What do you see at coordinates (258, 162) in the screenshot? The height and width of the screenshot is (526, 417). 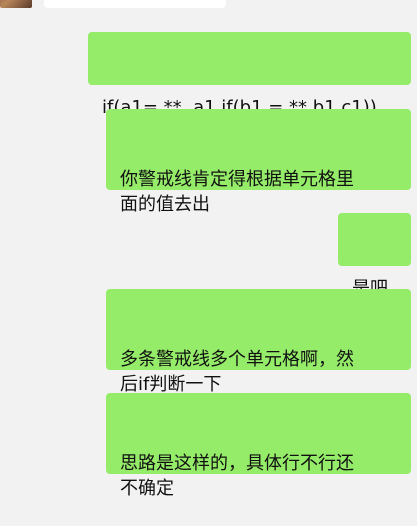 I see `outgoing-message-bubble: 你警戒线肯定得根据单元格里 面的值去出` at bounding box center [258, 162].